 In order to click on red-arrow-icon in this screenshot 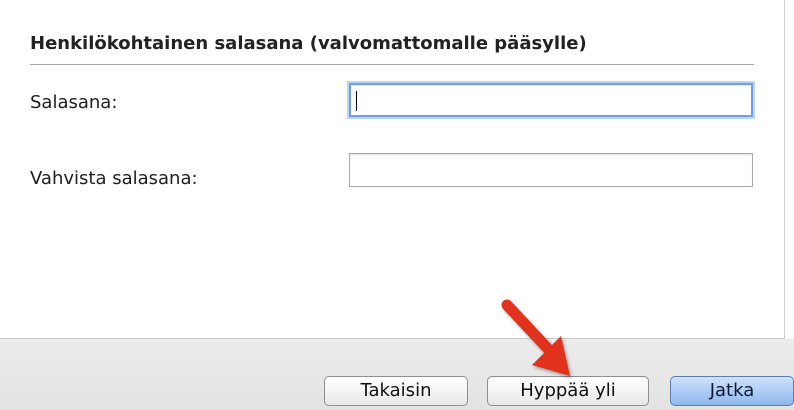, I will do `click(535, 337)`.